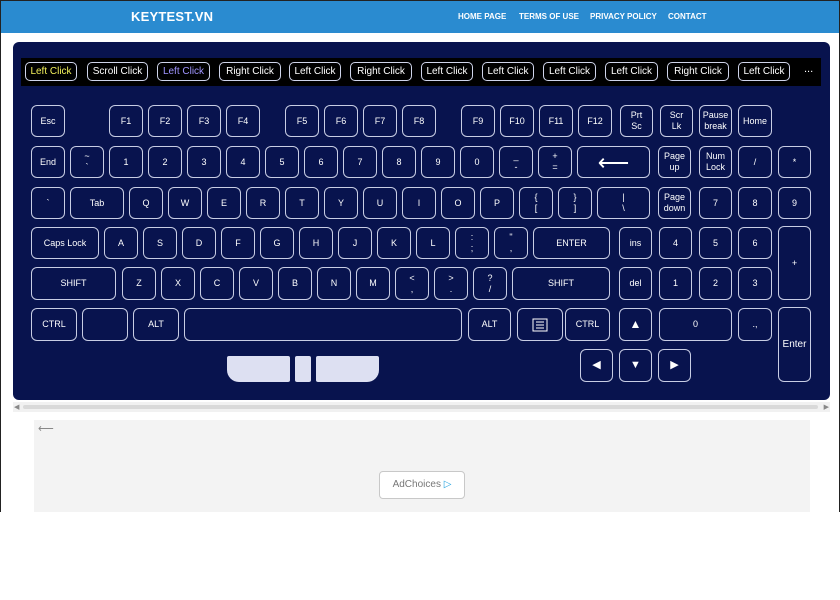 The height and width of the screenshot is (600, 840). I want to click on key-0: 0, so click(477, 162).